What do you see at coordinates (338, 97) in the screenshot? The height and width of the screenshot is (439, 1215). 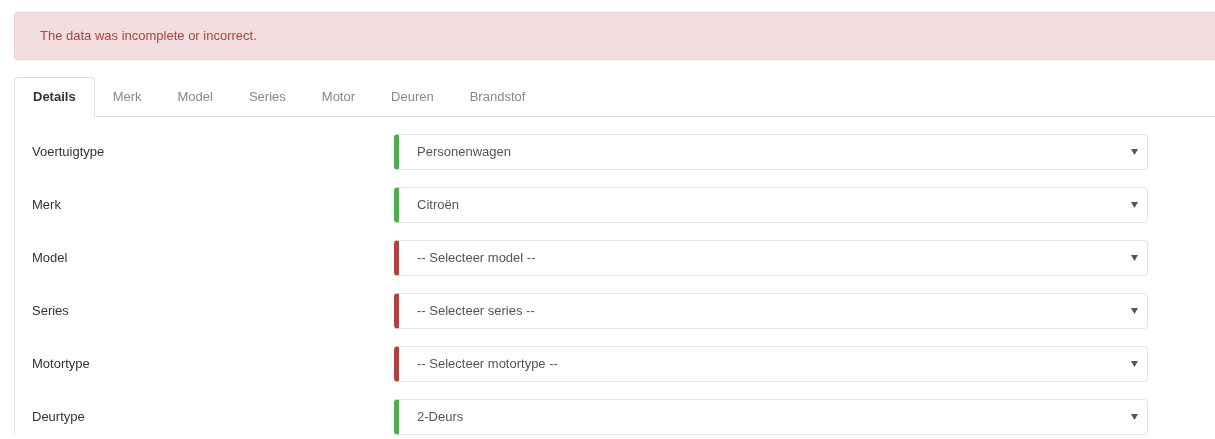 I see `tab: Motor` at bounding box center [338, 97].